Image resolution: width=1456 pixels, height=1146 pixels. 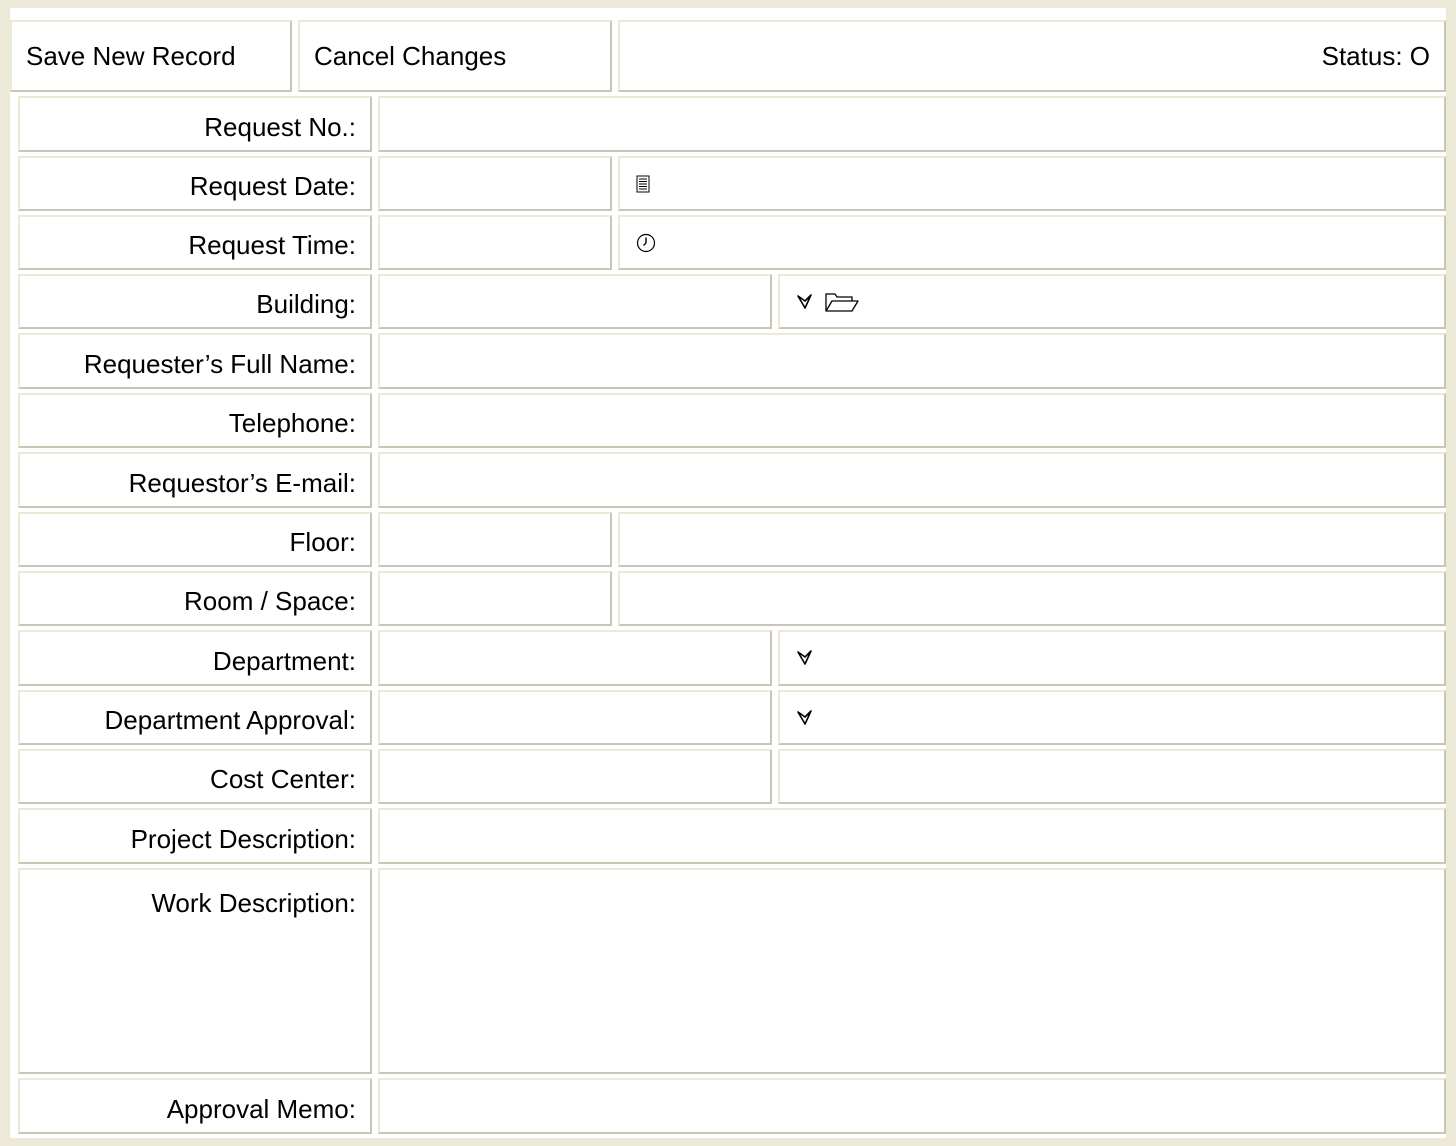 I want to click on request-date-cell, so click(x=495, y=183).